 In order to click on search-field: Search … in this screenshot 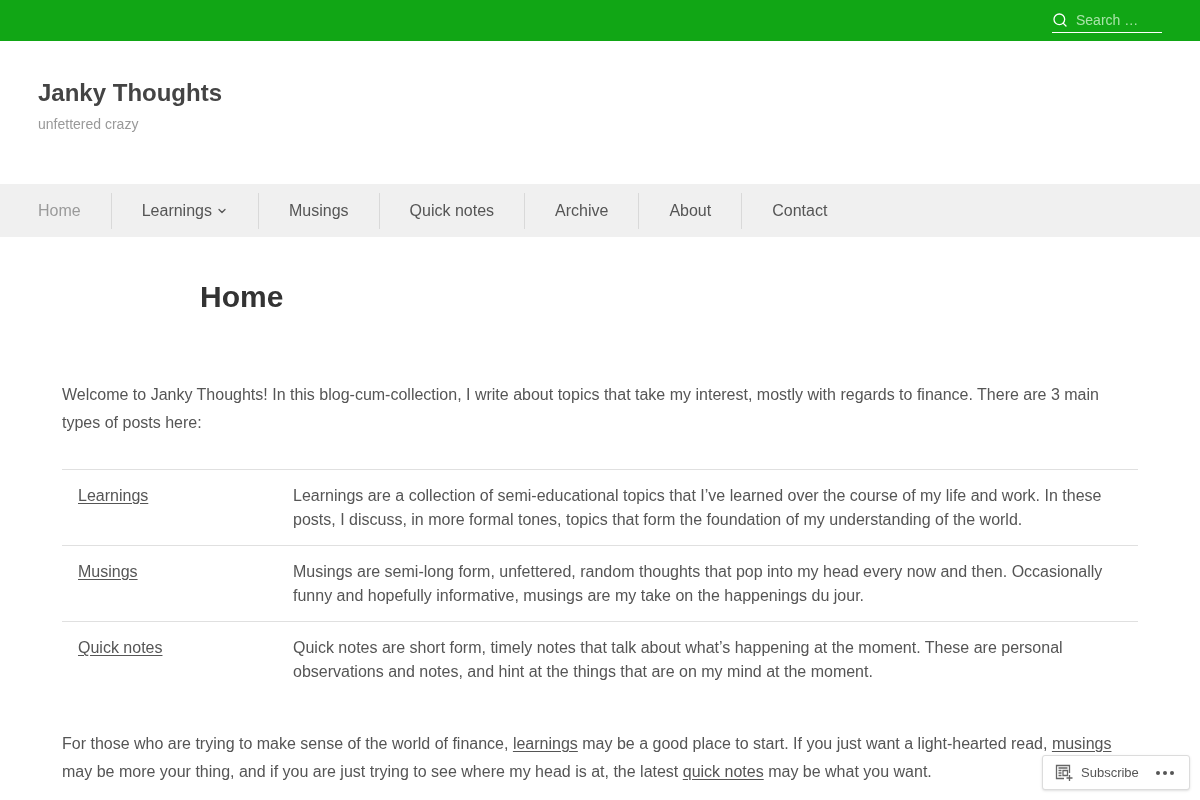, I will do `click(1107, 22)`.